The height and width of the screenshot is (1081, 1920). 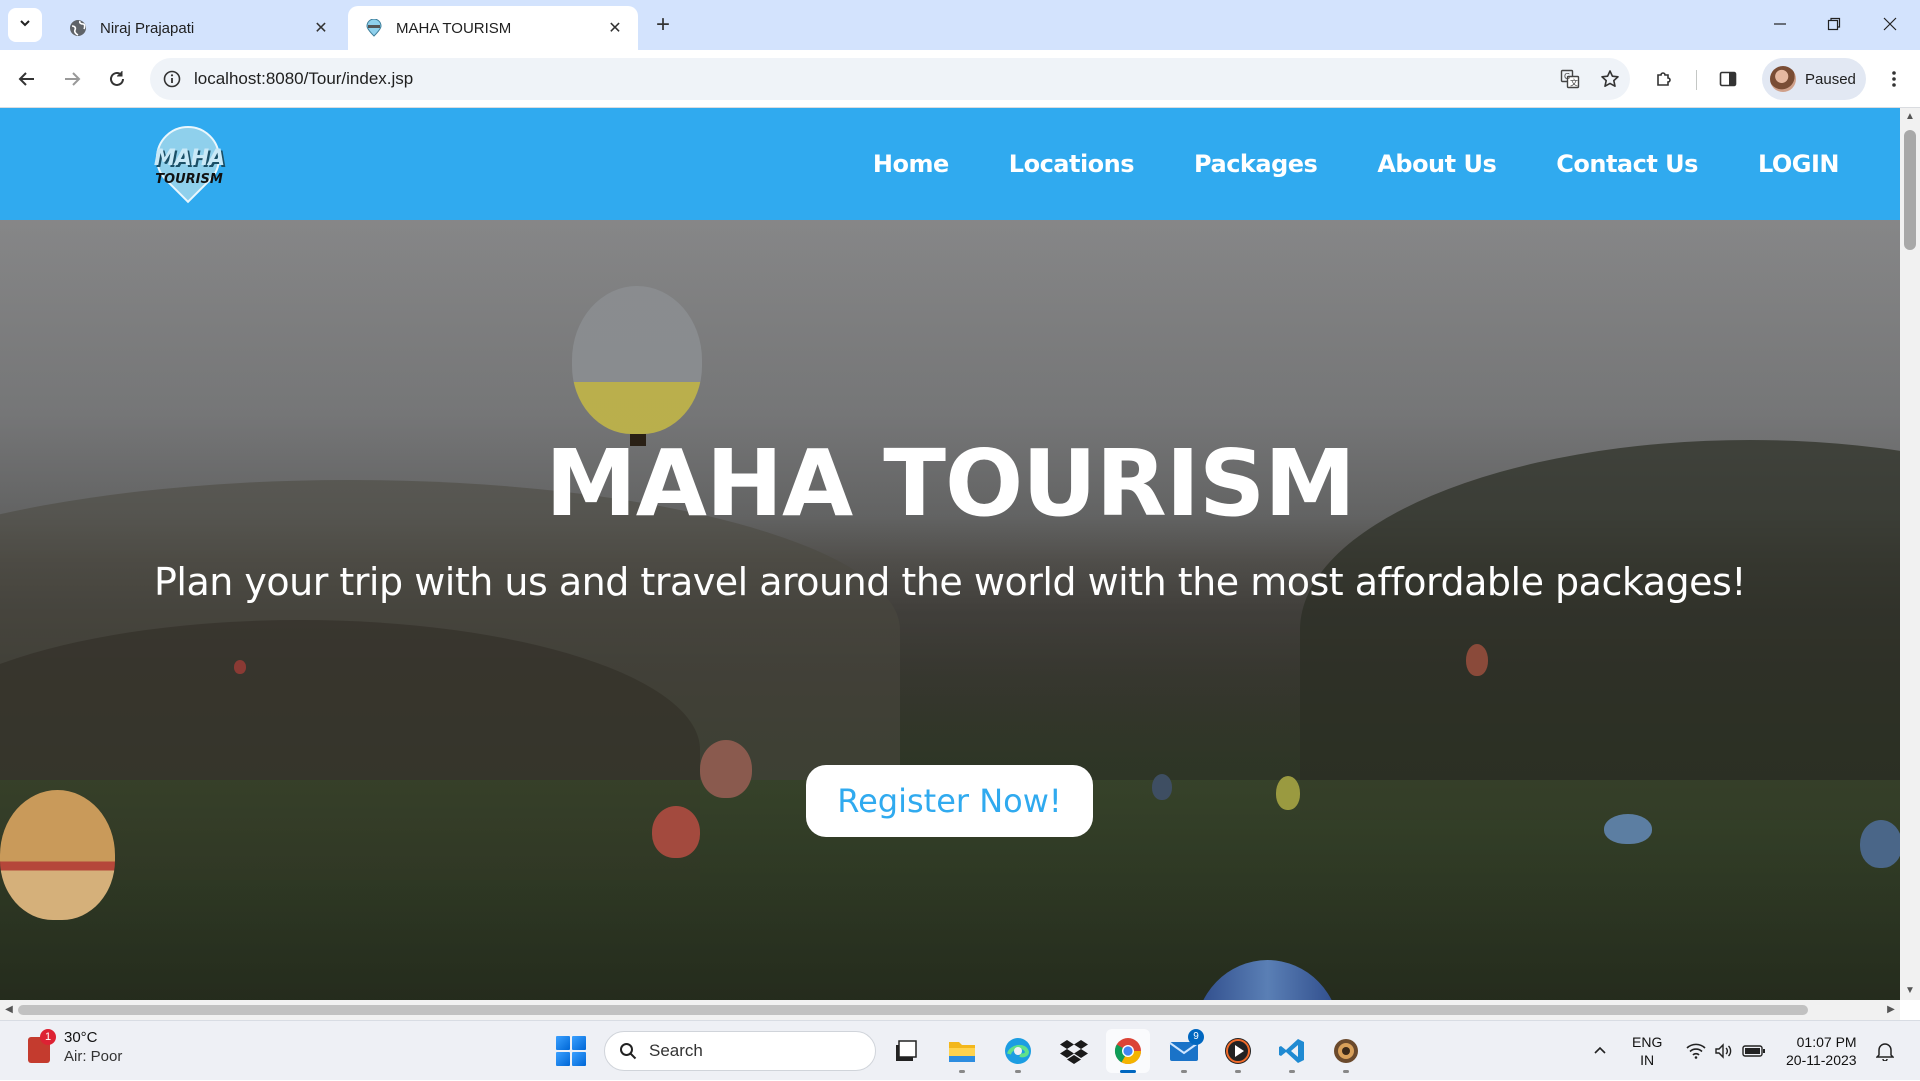 I want to click on network-volume-battery, so click(x=1726, y=1051).